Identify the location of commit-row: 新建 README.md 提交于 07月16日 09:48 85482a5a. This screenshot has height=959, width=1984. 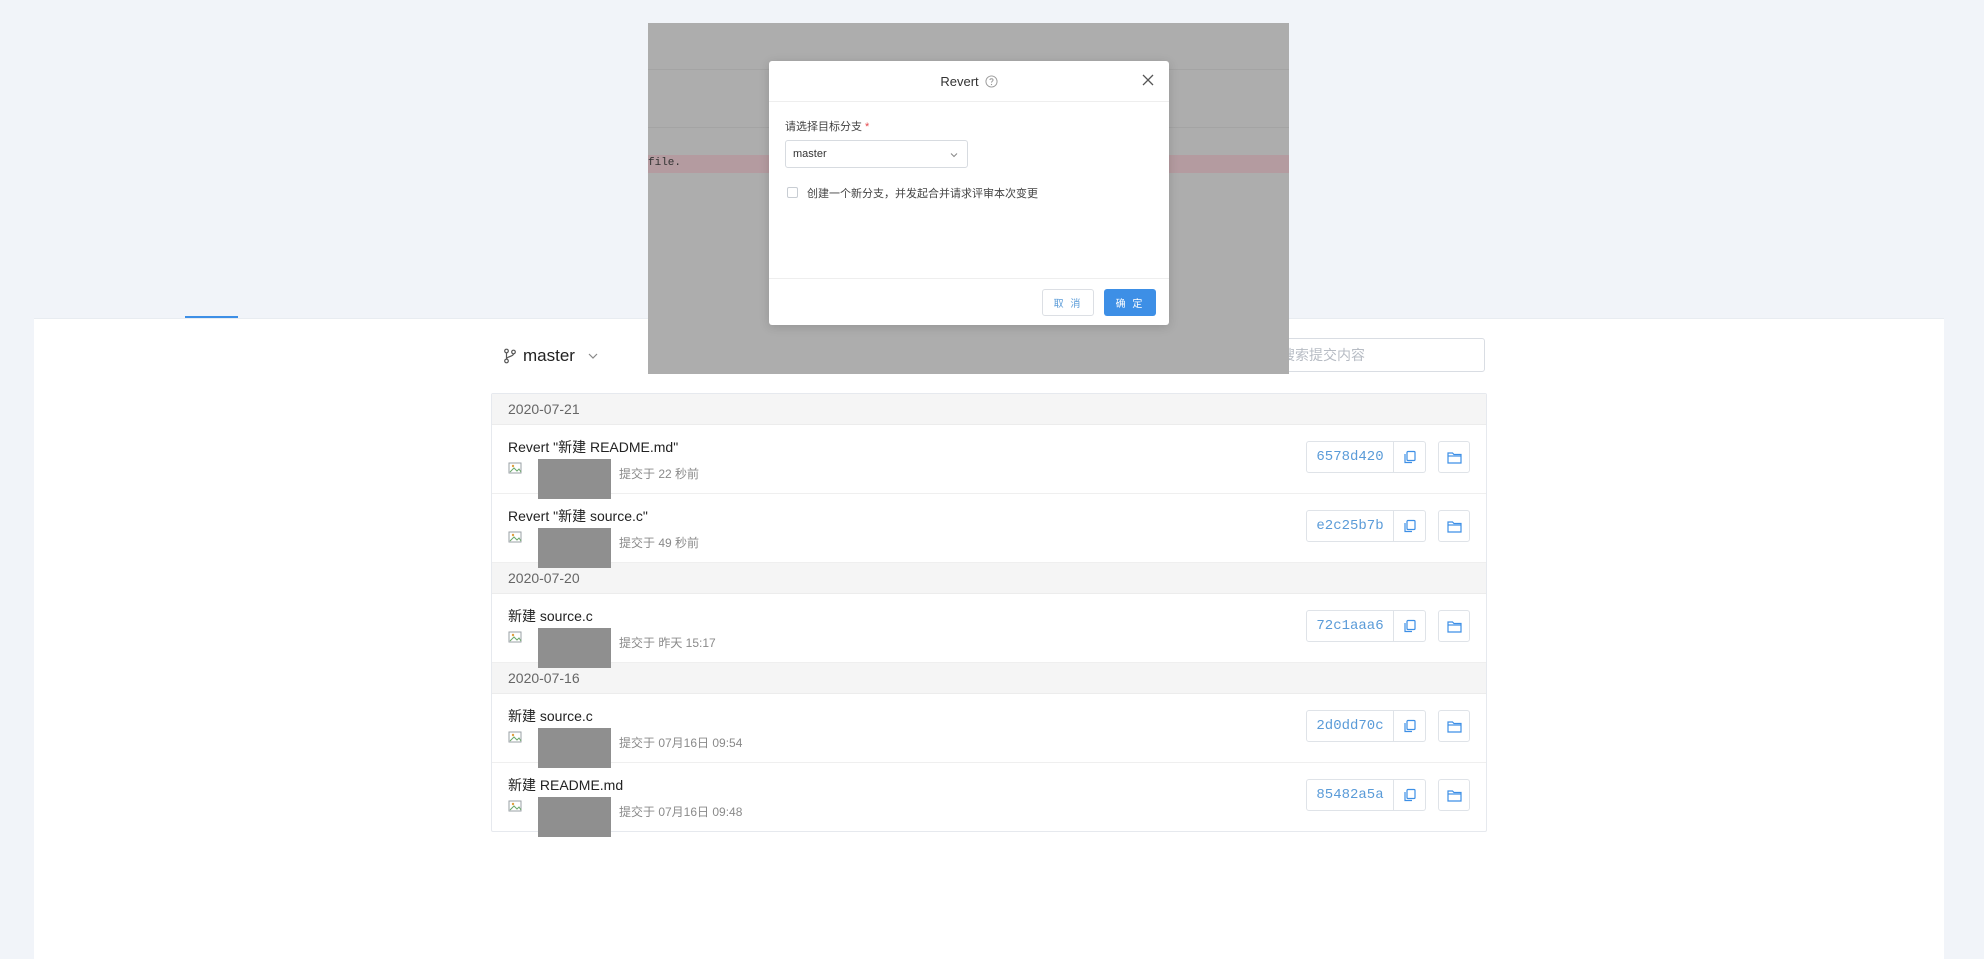
(989, 800).